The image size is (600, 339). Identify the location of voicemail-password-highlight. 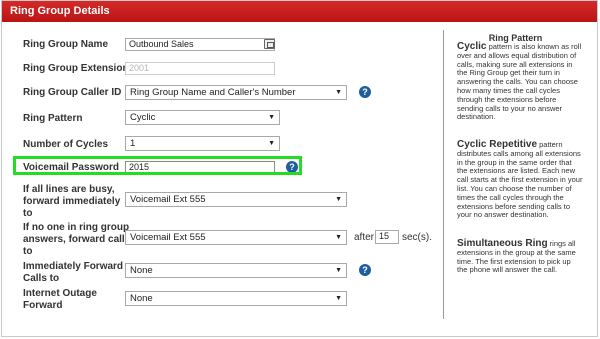
(157, 165).